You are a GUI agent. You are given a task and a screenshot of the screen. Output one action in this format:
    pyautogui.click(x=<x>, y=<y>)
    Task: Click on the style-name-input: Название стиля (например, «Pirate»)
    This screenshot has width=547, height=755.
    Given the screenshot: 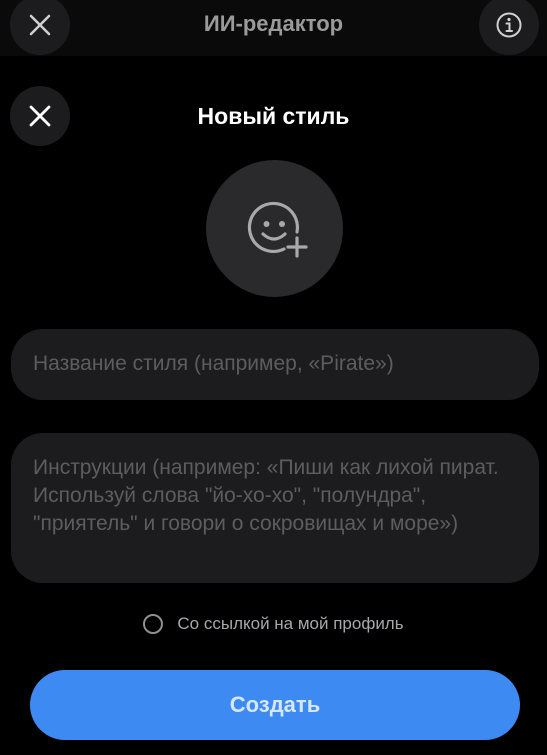 What is the action you would take?
    pyautogui.click(x=275, y=364)
    